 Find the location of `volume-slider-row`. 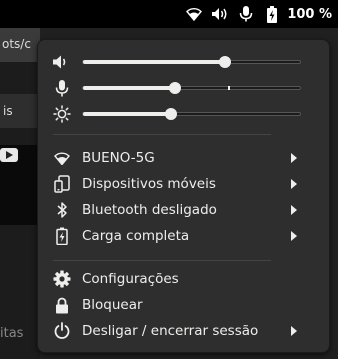

volume-slider-row is located at coordinates (183, 62).